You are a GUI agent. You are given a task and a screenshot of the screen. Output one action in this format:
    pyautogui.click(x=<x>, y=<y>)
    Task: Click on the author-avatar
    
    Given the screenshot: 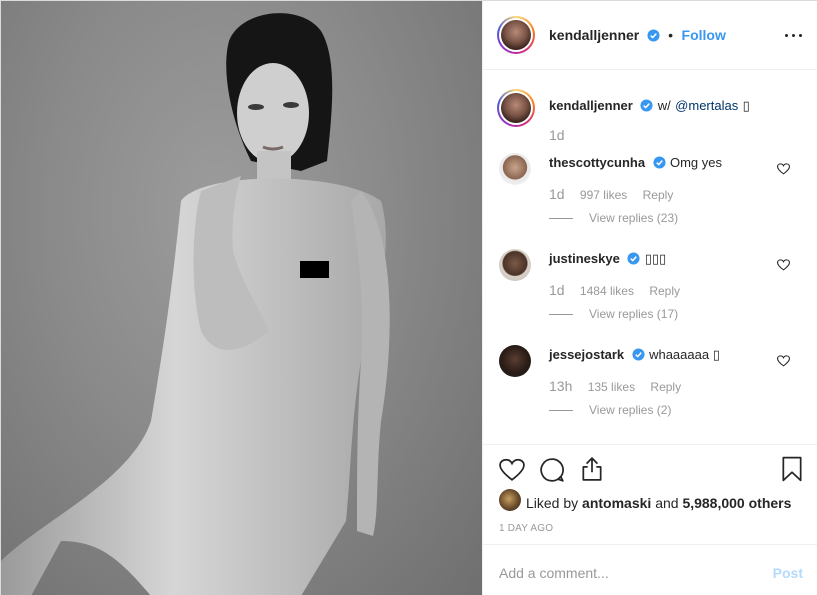 What is the action you would take?
    pyautogui.click(x=516, y=35)
    